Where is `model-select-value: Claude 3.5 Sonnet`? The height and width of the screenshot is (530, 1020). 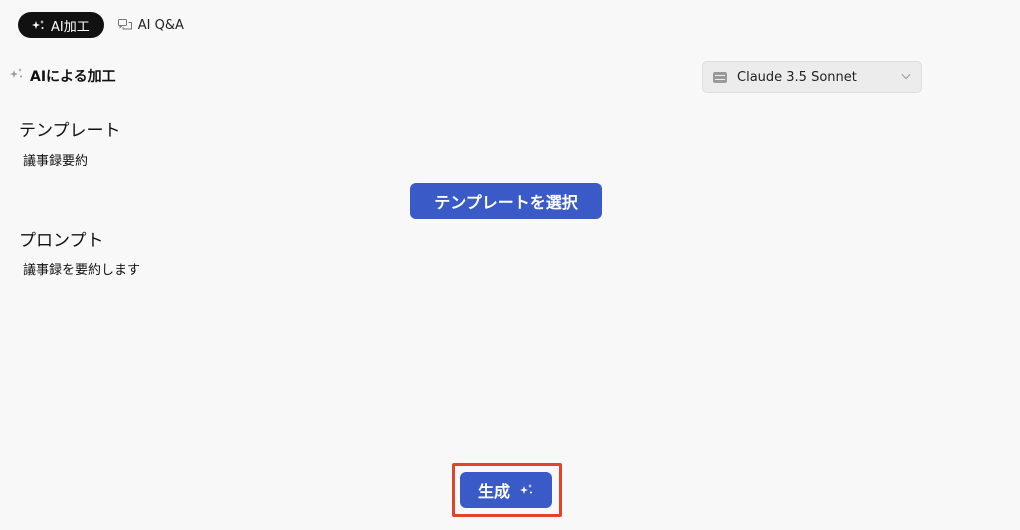
model-select-value: Claude 3.5 Sonnet is located at coordinates (797, 77).